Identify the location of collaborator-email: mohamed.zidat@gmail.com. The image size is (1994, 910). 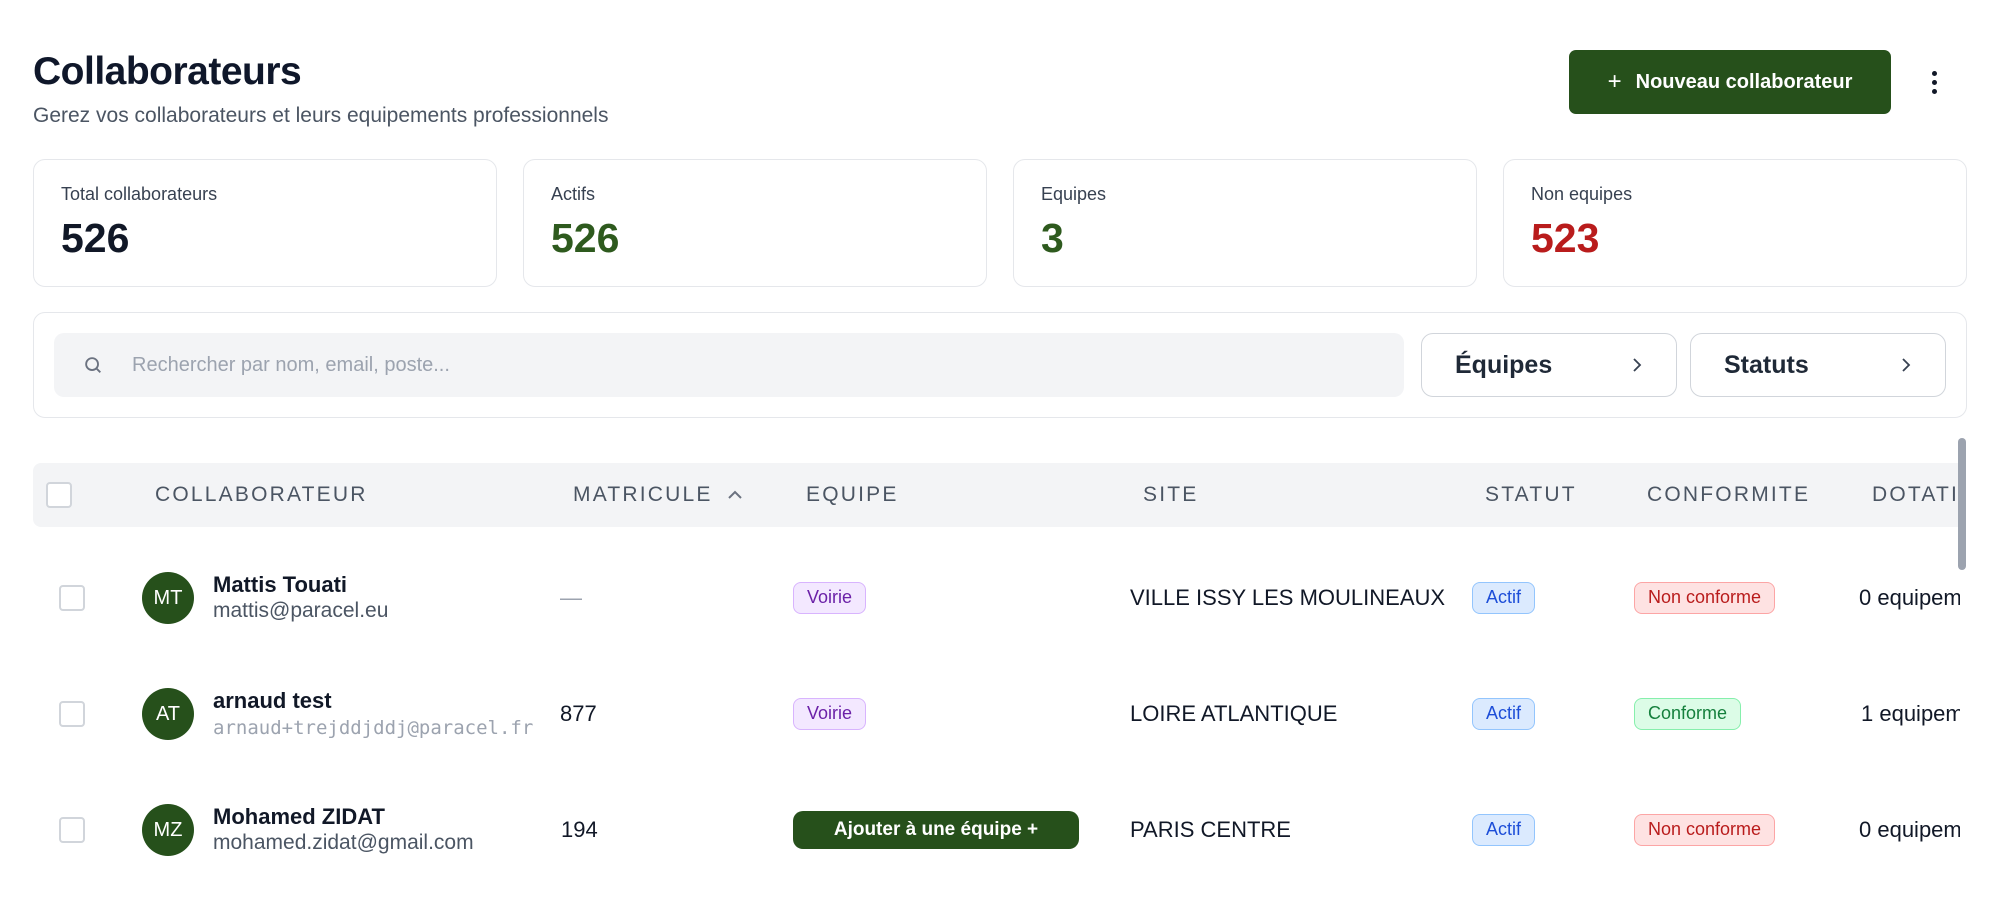
(343, 842).